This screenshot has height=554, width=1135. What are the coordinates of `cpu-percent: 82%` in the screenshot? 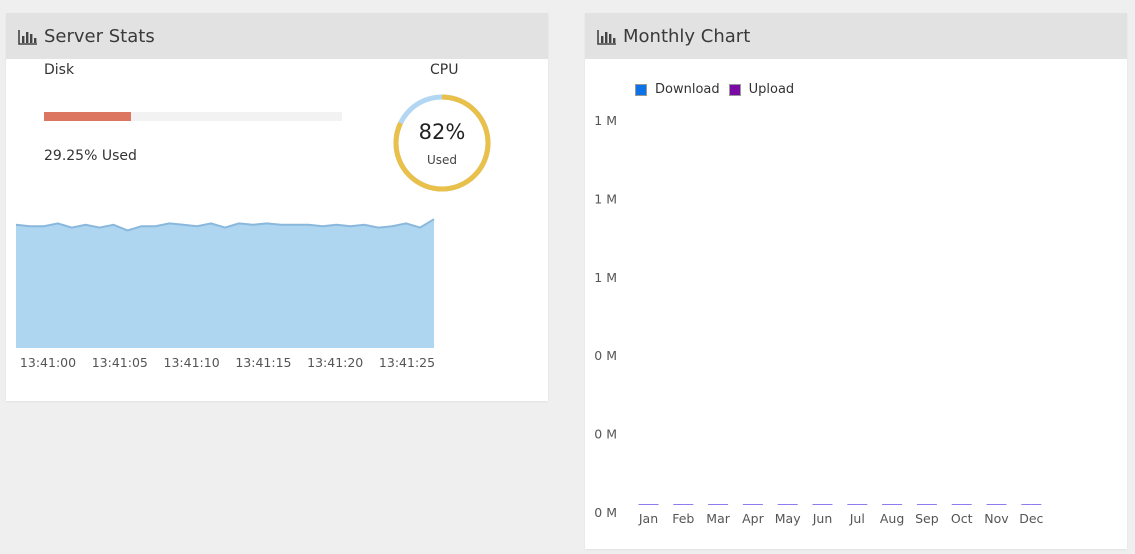 It's located at (442, 132).